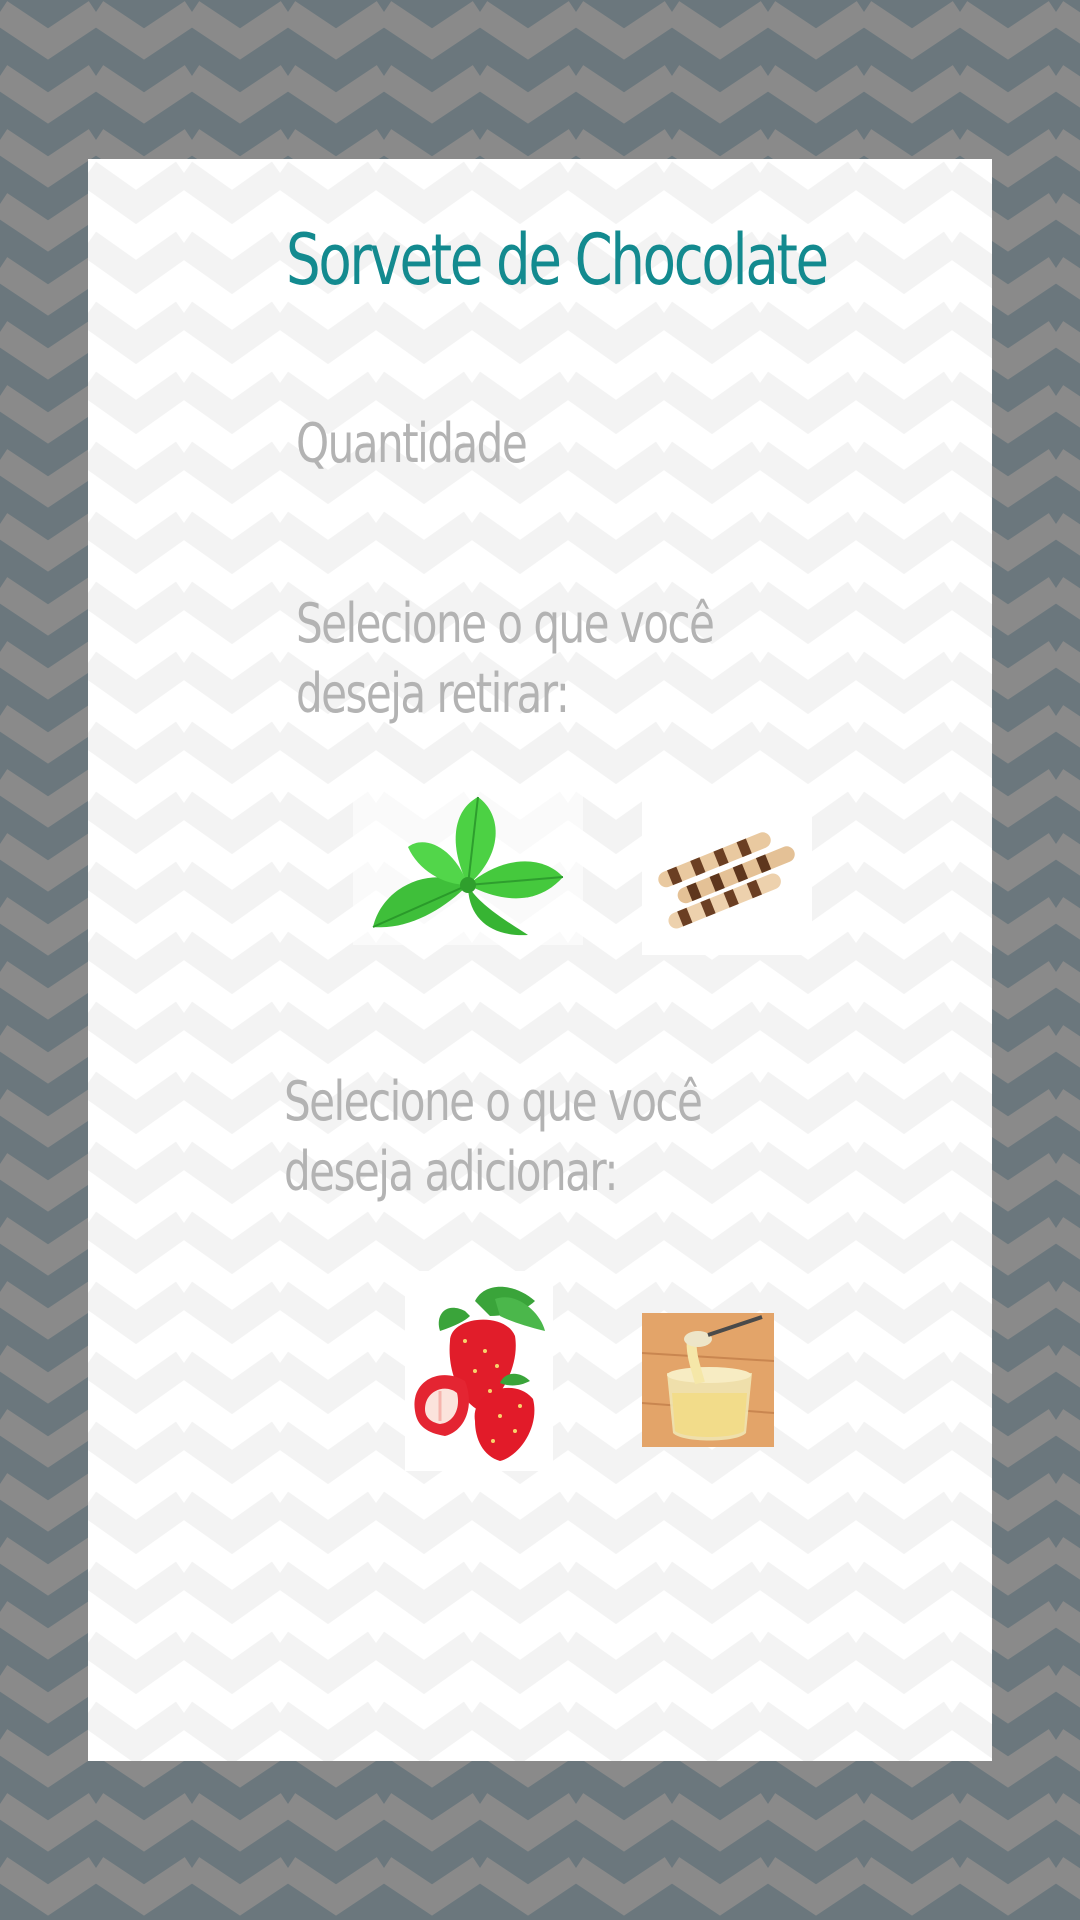  Describe the element at coordinates (557, 260) in the screenshot. I see `page-title: Sorvete de Chocolate` at that location.